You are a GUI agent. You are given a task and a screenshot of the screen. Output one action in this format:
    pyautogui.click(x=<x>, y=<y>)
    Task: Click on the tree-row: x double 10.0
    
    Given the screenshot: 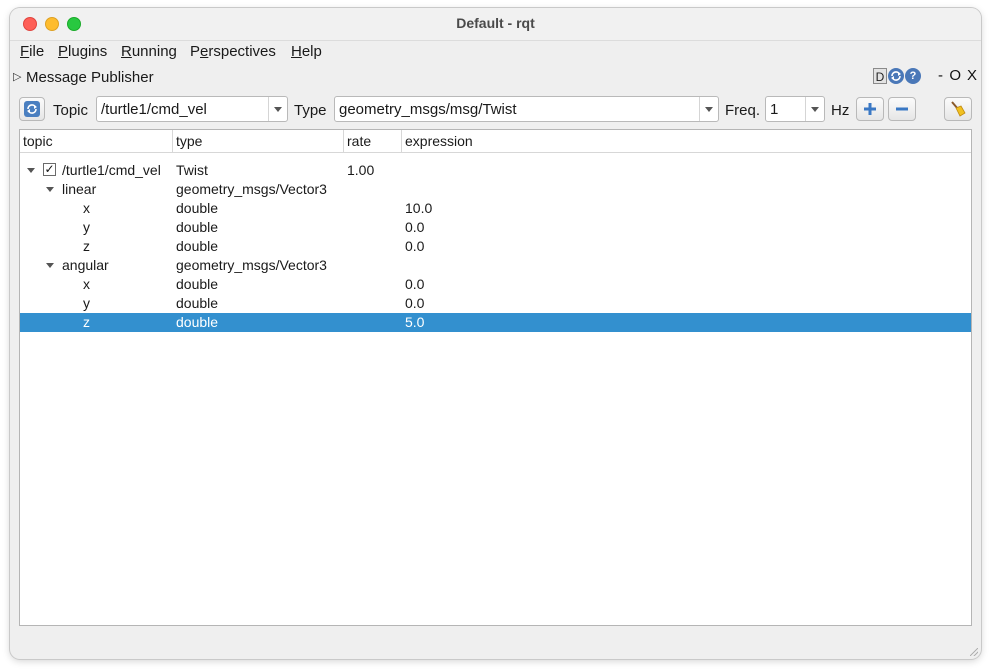 What is the action you would take?
    pyautogui.click(x=495, y=208)
    